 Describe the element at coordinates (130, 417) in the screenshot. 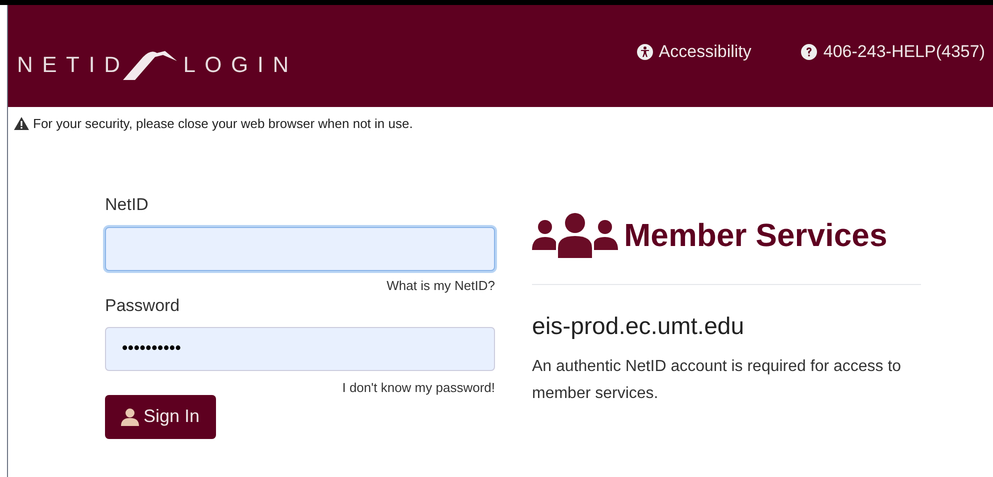

I see `user-icon` at that location.